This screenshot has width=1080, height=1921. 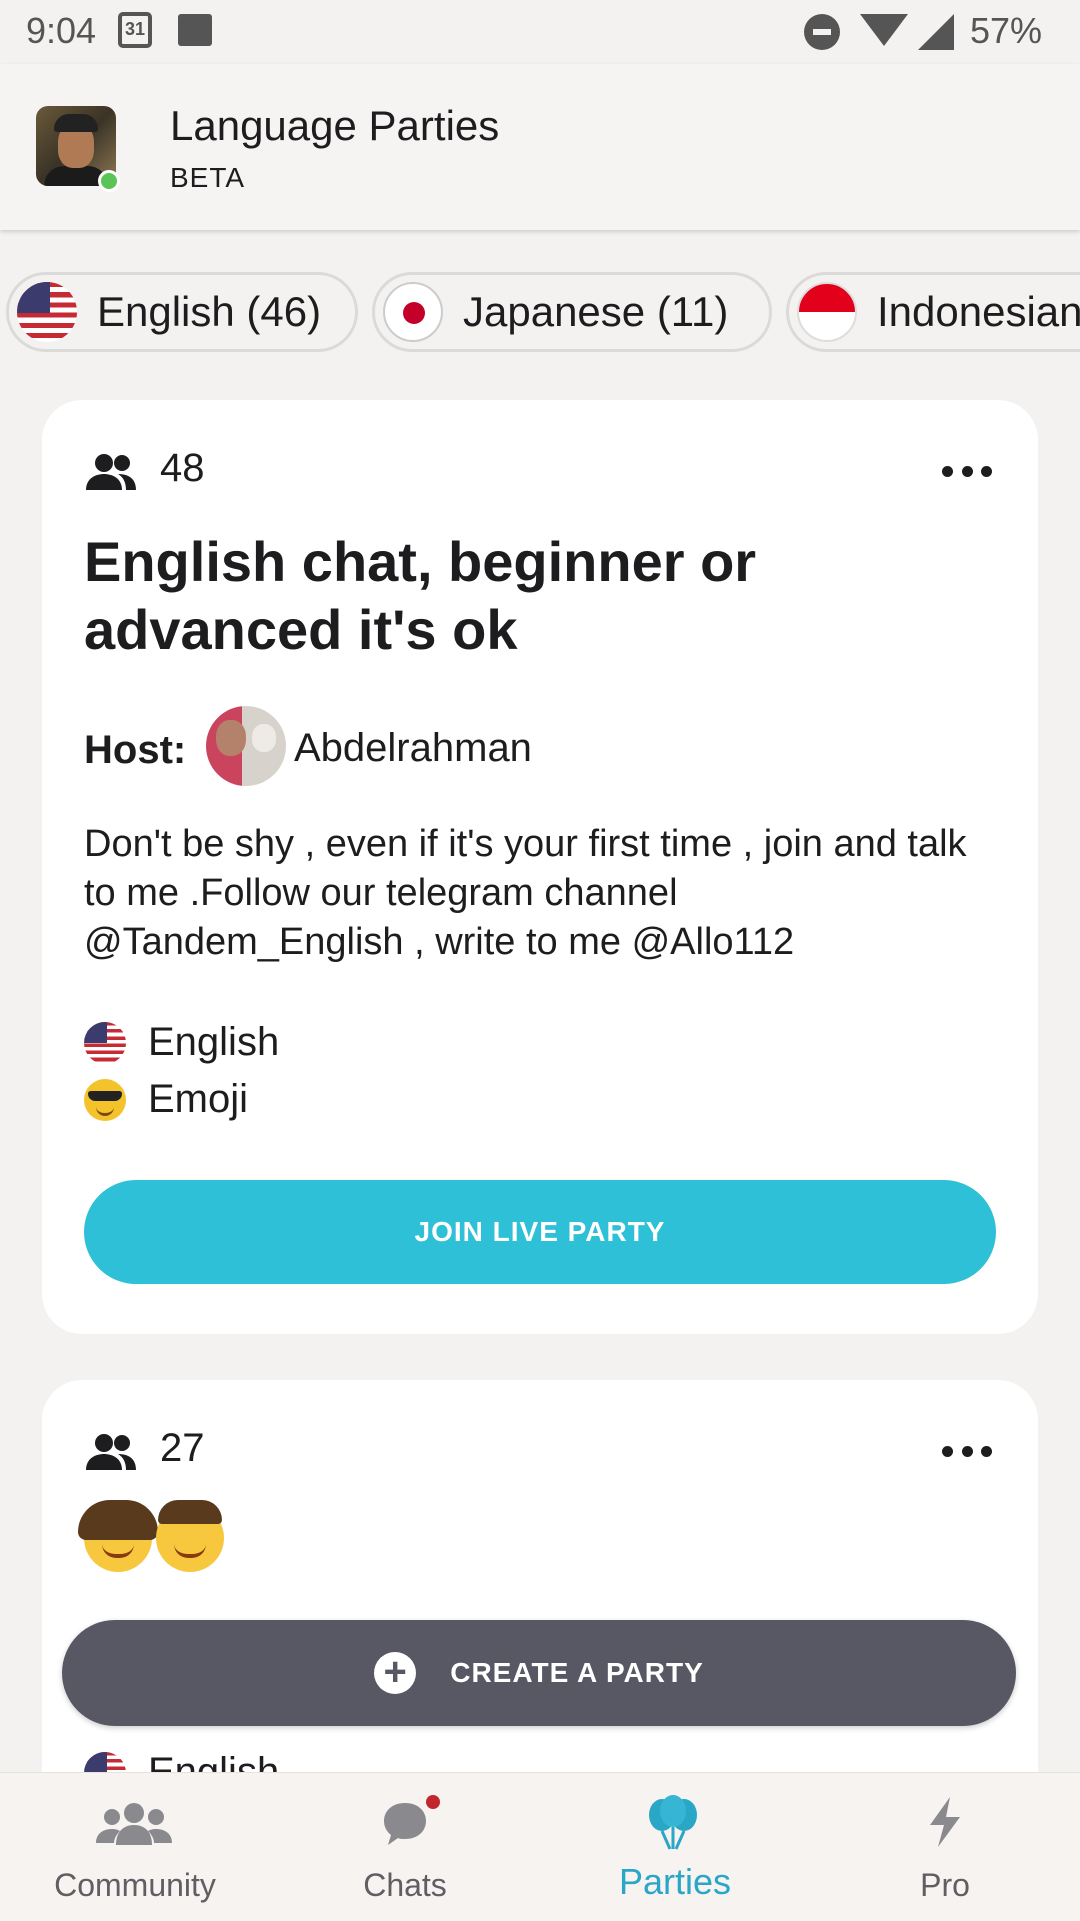 I want to click on chip-japanese: Japanese (11), so click(x=572, y=312).